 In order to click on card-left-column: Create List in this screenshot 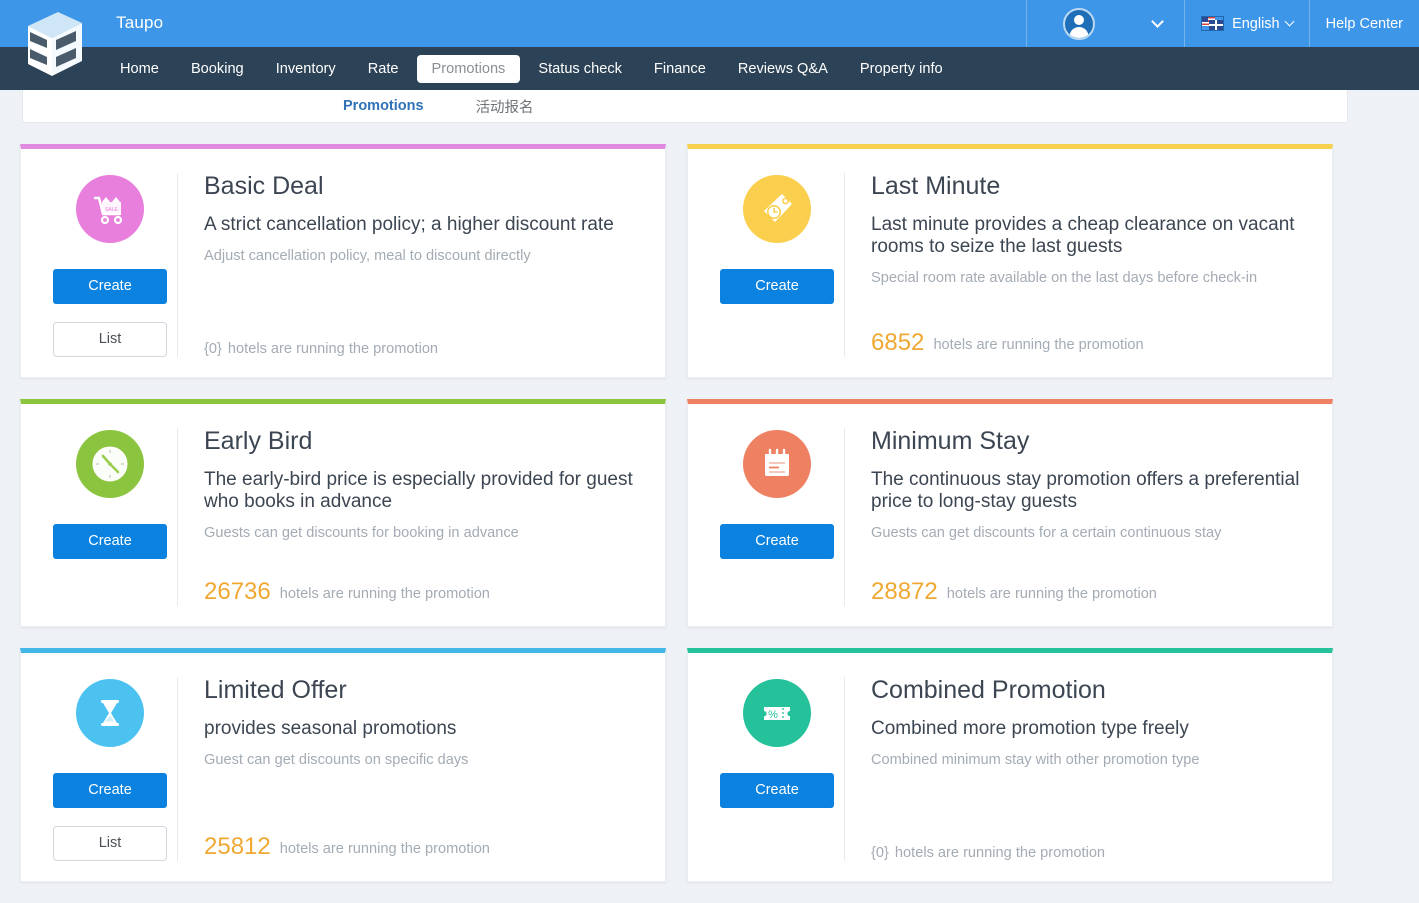, I will do `click(110, 769)`.